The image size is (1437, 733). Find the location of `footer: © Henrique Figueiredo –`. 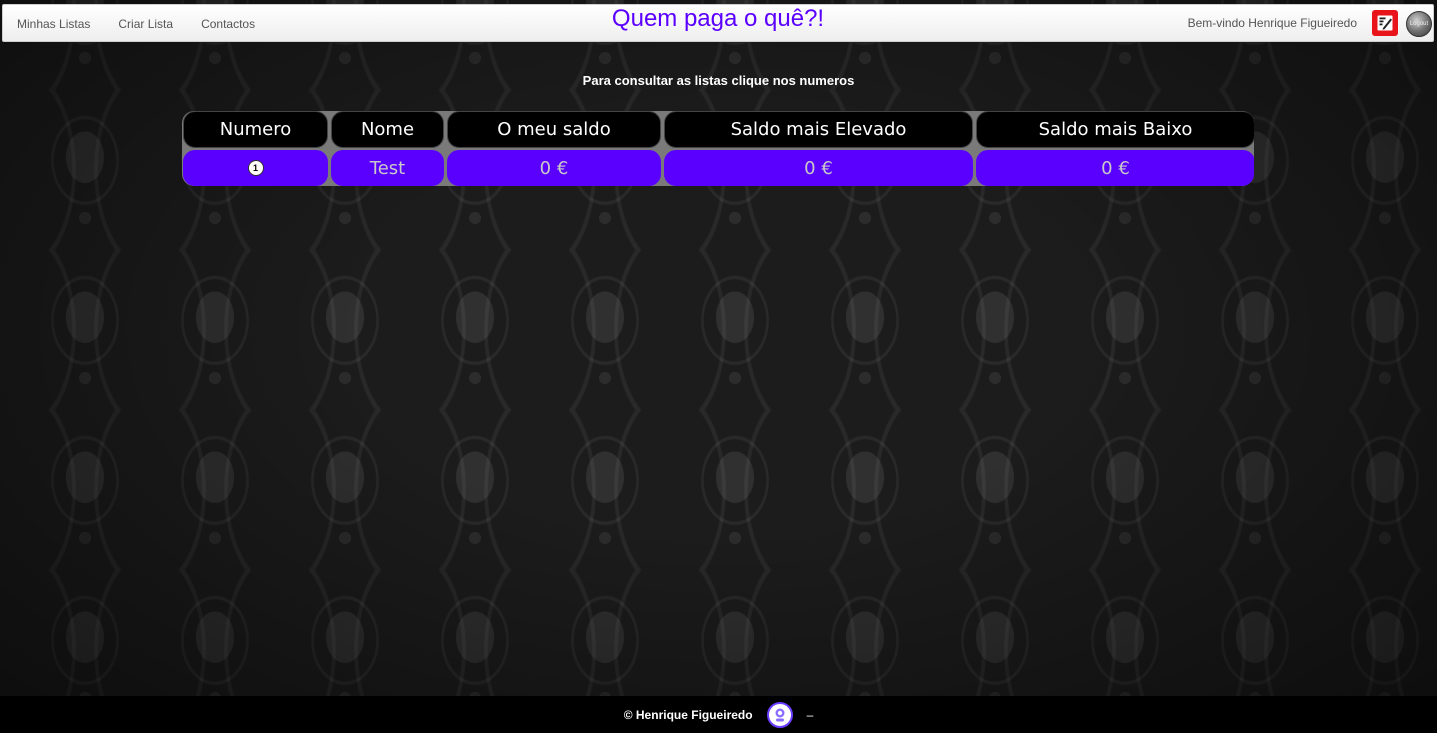

footer: © Henrique Figueiredo – is located at coordinates (718, 714).